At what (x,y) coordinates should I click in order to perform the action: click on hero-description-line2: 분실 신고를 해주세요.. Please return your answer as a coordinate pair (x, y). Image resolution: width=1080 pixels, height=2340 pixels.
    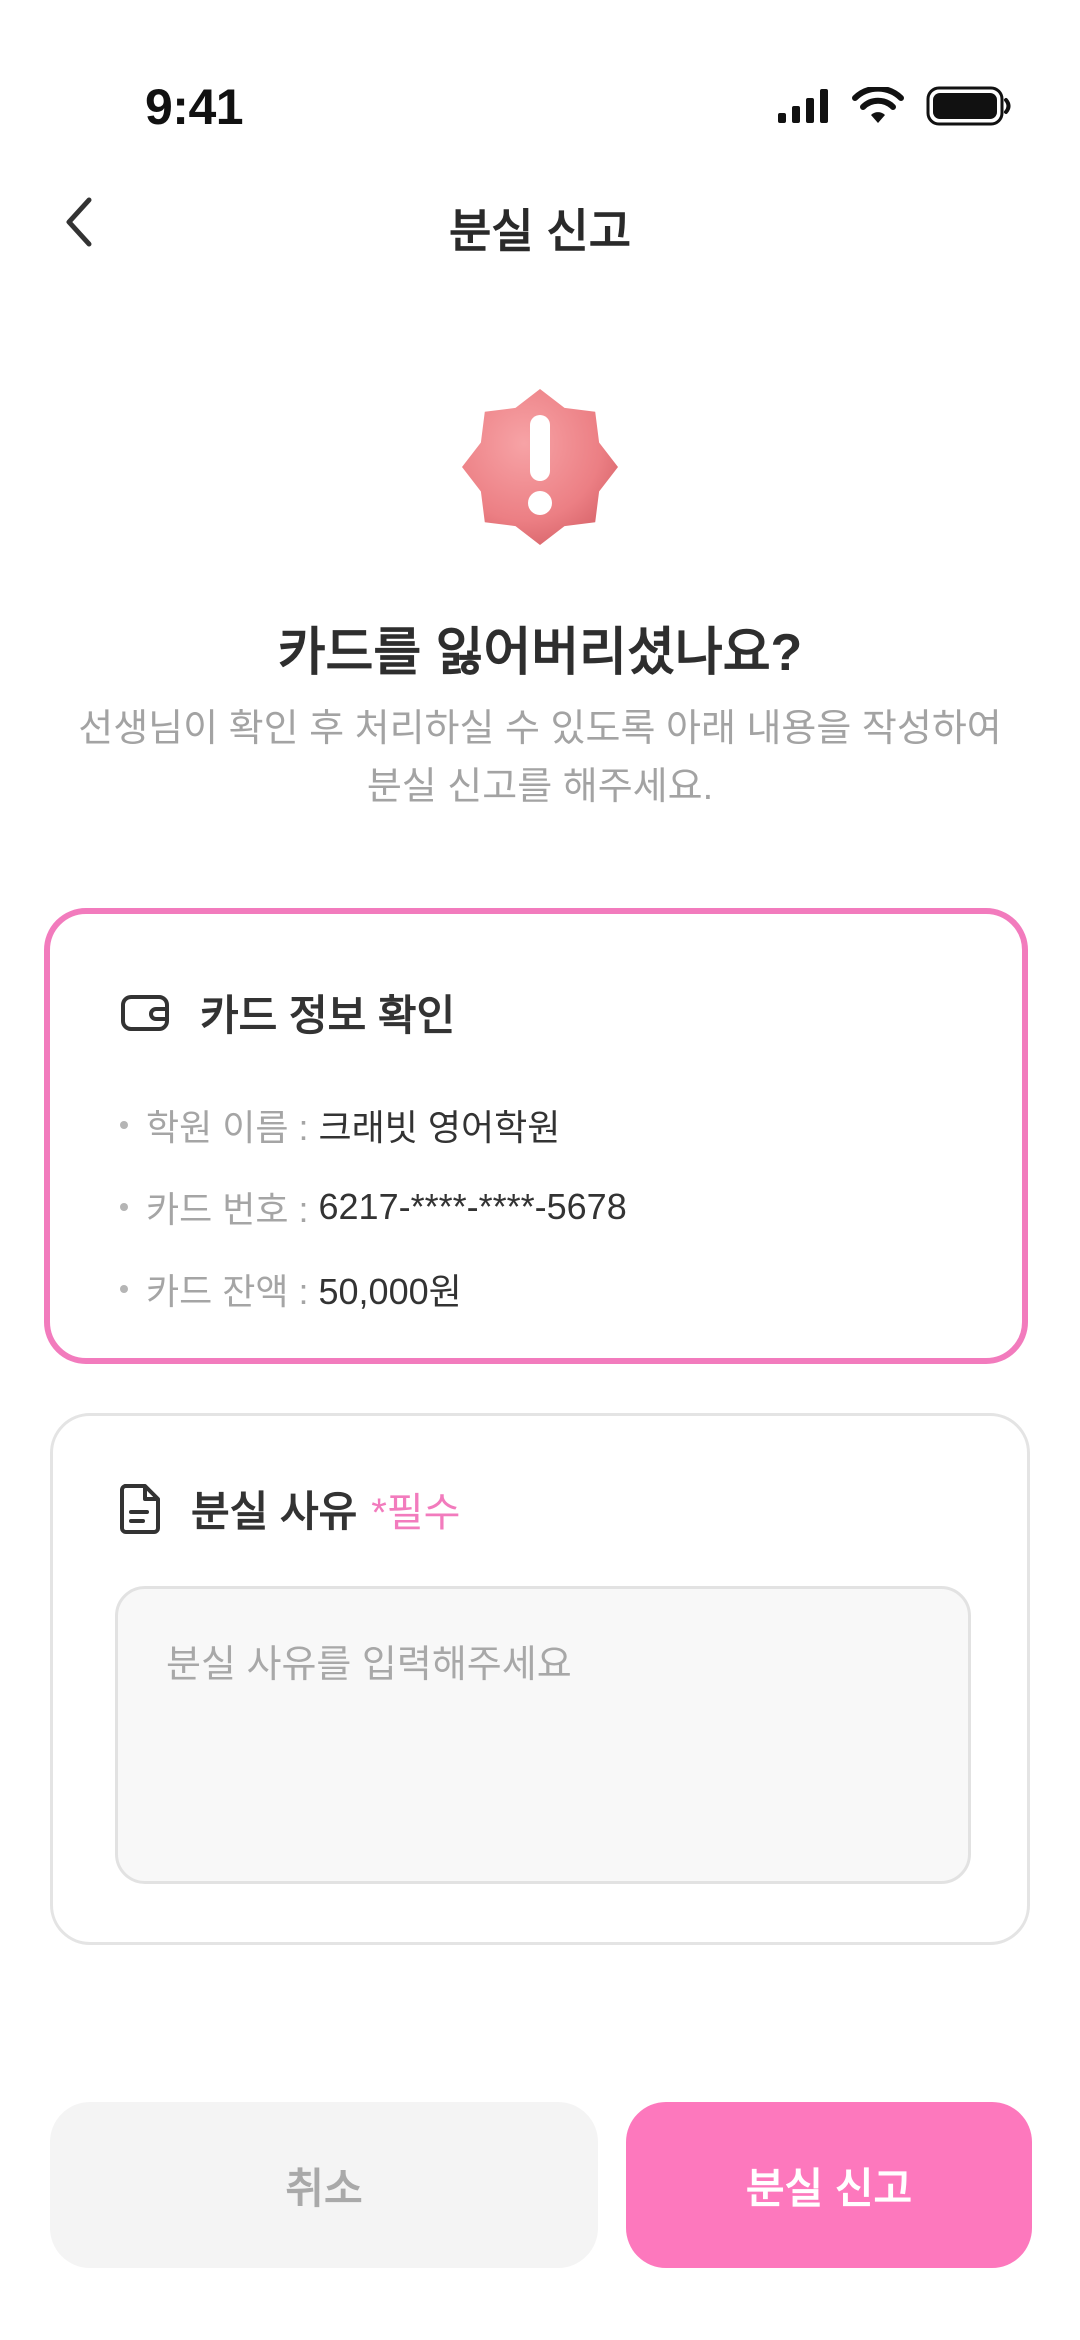
    Looking at the image, I should click on (540, 787).